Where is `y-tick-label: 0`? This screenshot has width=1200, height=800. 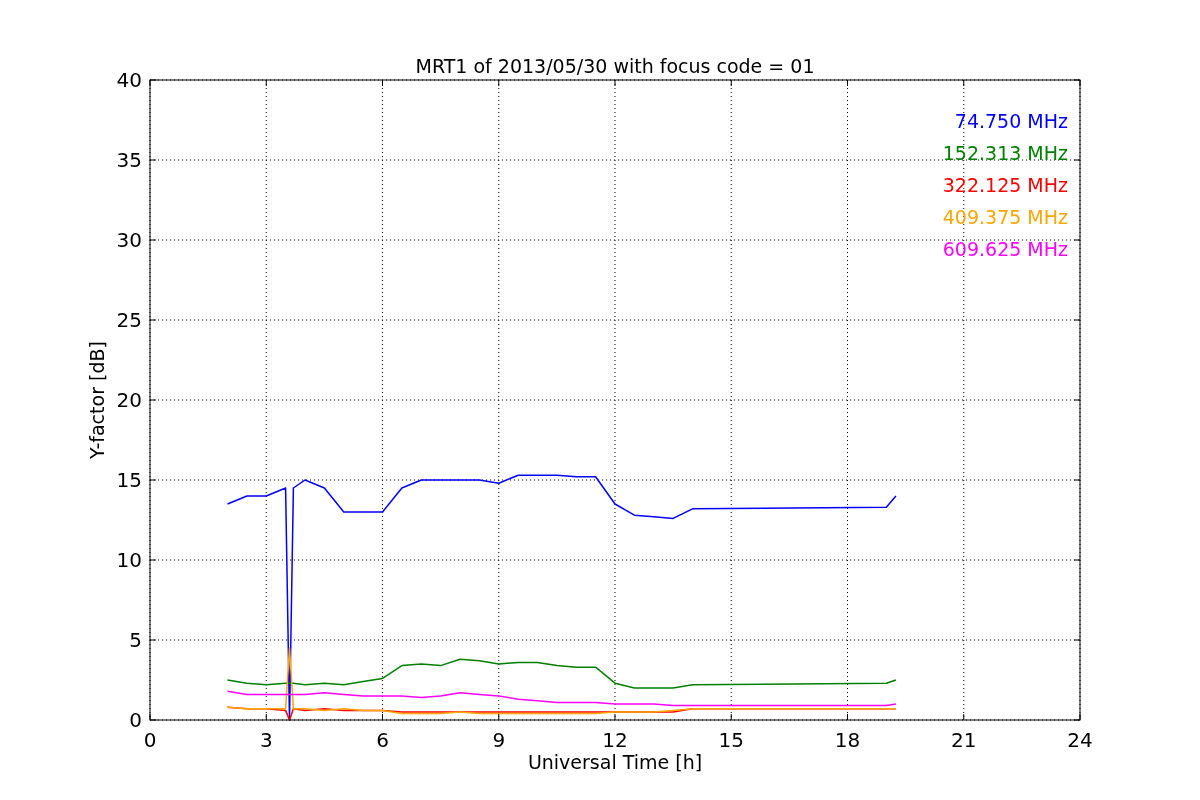 y-tick-label: 0 is located at coordinates (135, 720).